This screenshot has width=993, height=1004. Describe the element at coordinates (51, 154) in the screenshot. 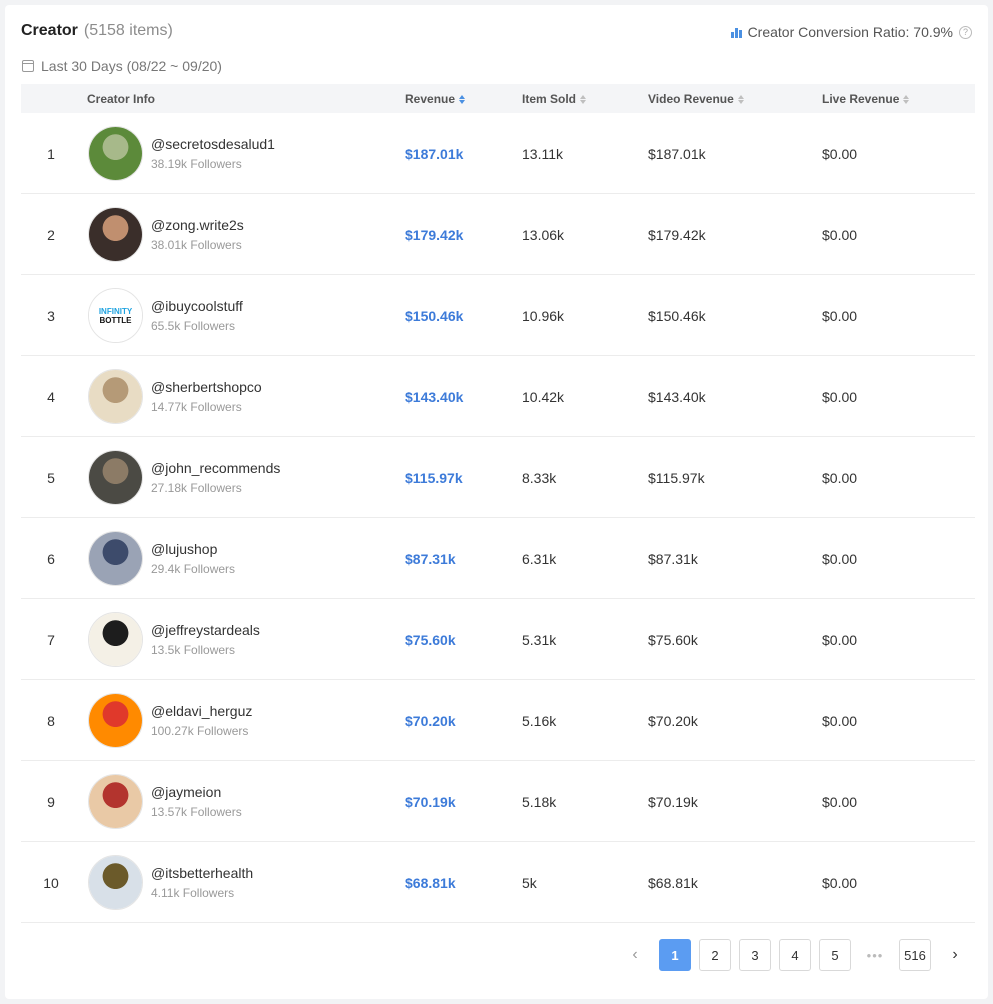

I see `rank: 1` at that location.